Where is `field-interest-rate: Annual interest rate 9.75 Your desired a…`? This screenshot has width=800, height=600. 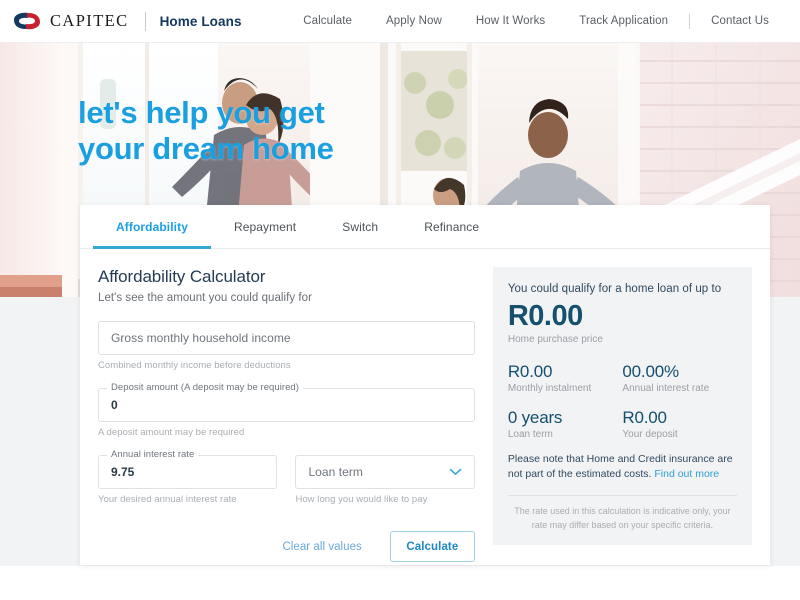
field-interest-rate: Annual interest rate 9.75 Your desired a… is located at coordinates (188, 477).